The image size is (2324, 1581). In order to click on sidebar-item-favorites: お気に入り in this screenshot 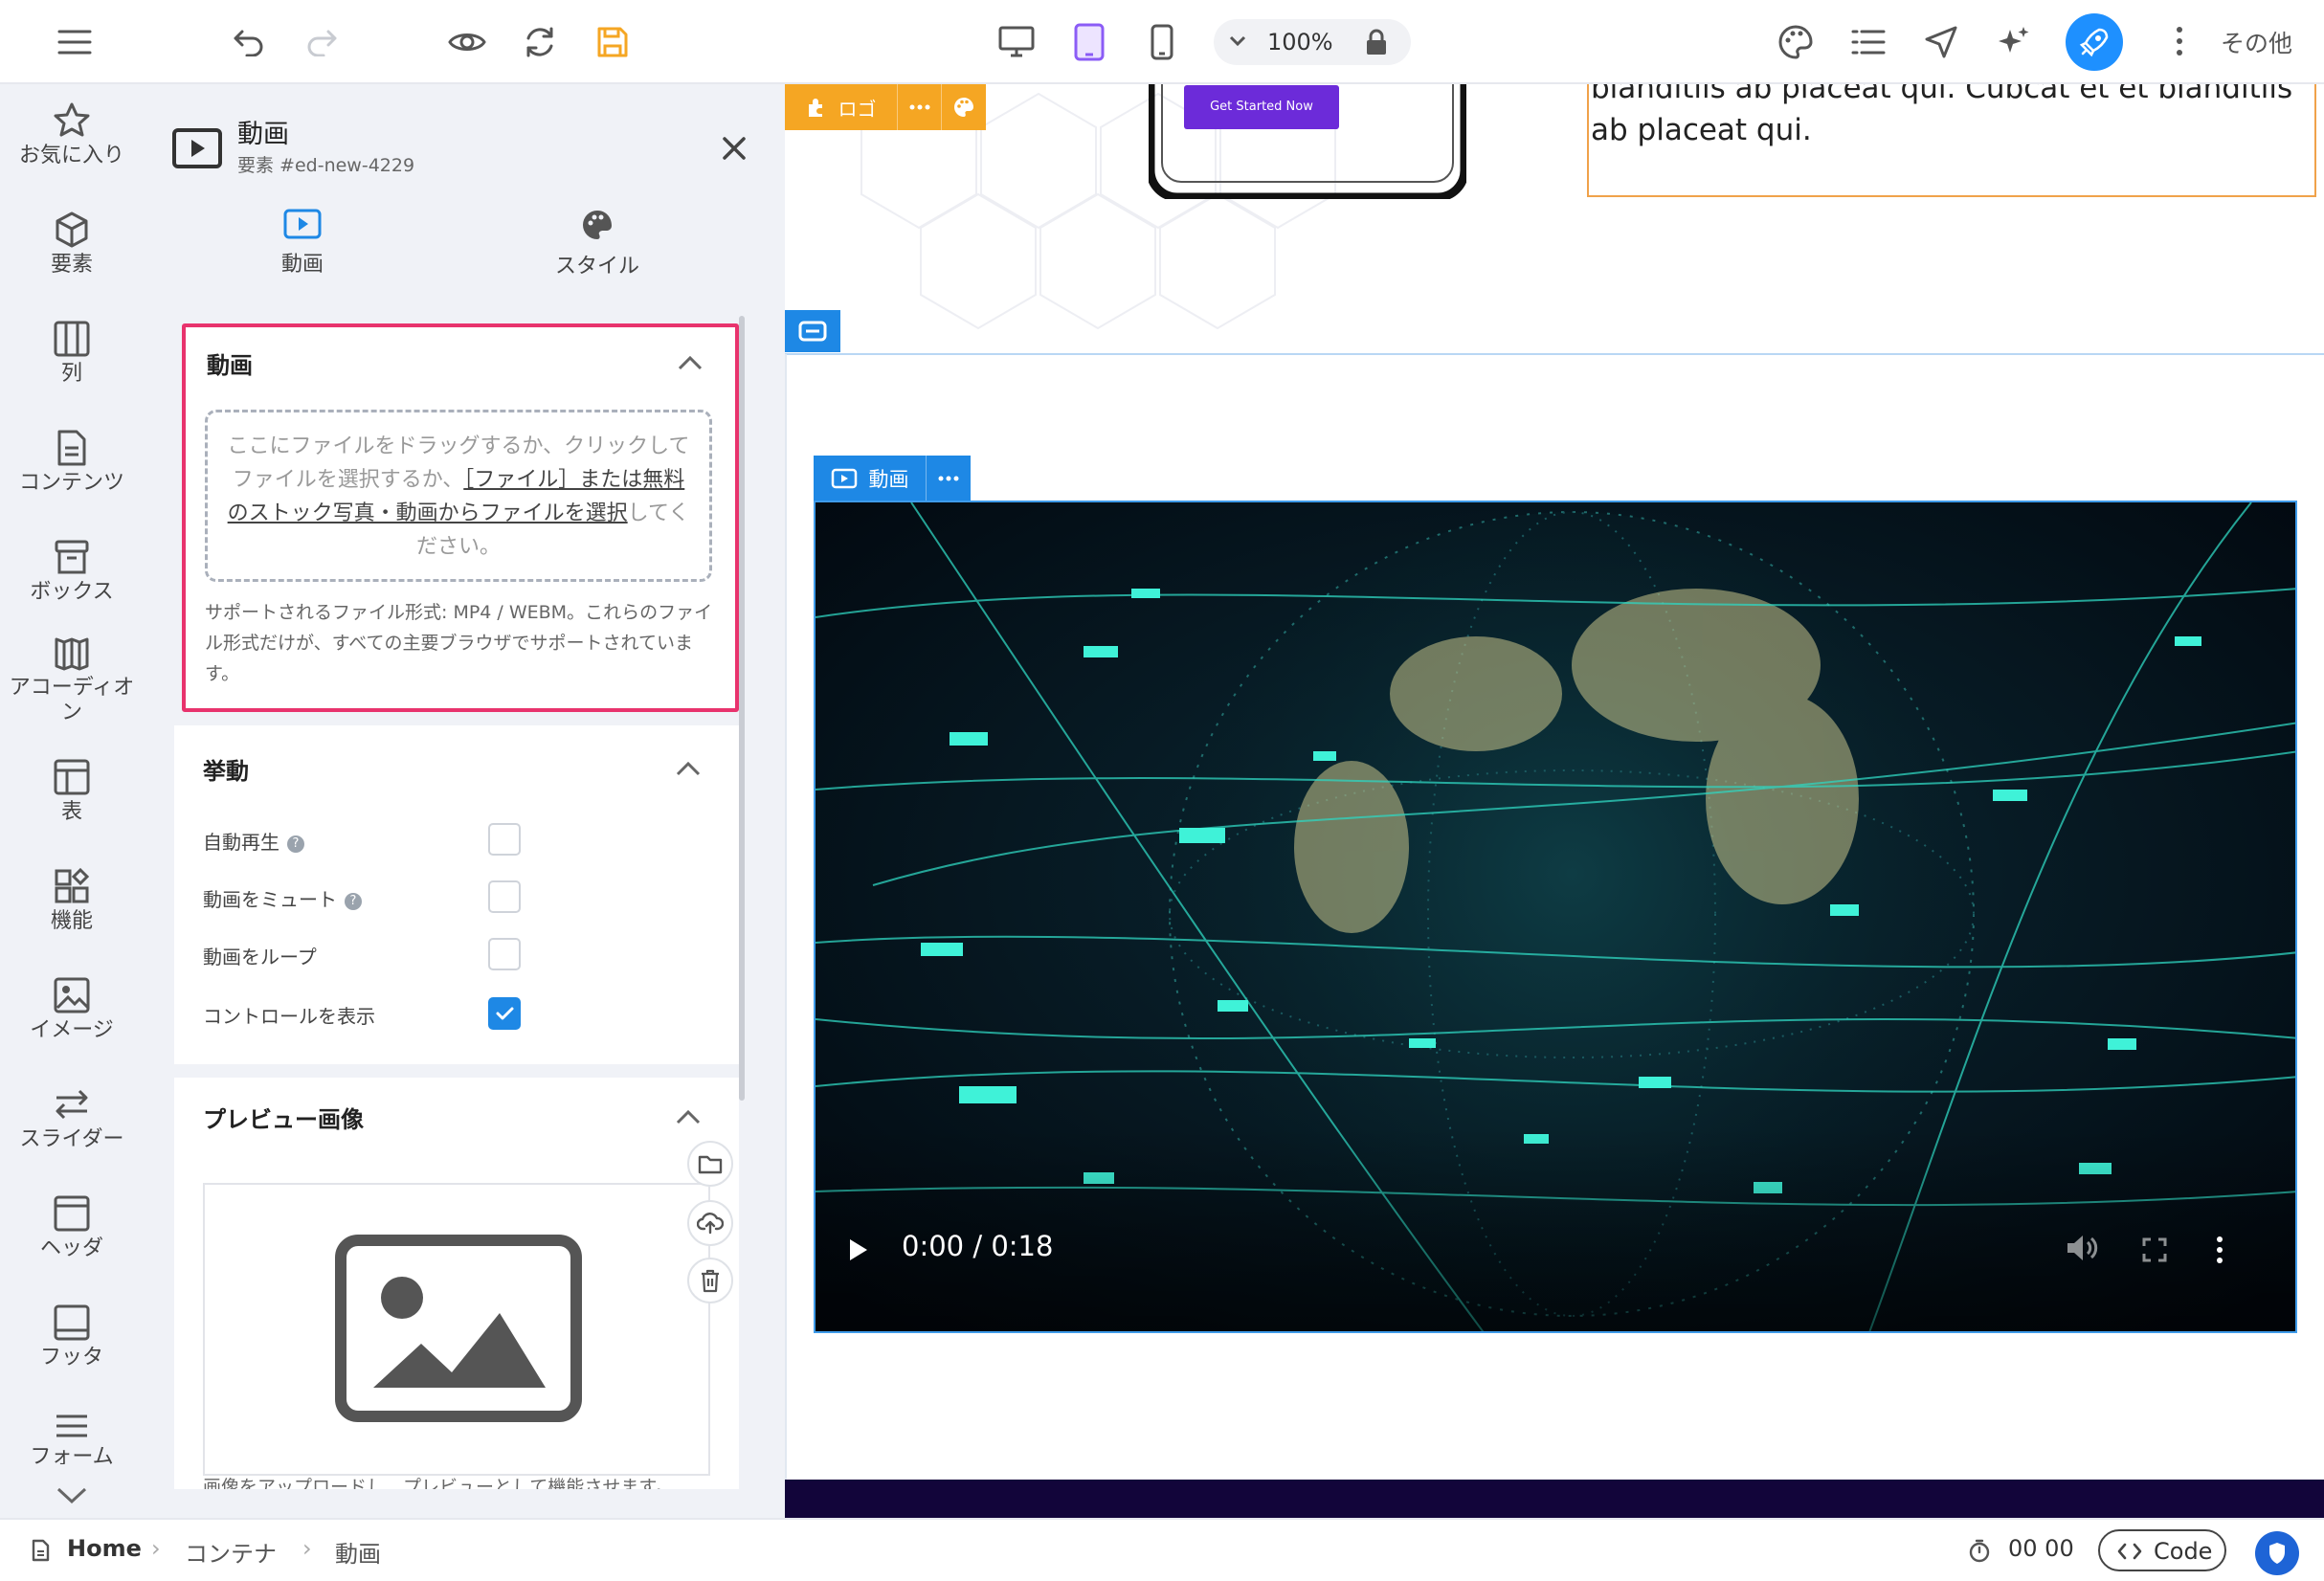, I will do `click(72, 134)`.